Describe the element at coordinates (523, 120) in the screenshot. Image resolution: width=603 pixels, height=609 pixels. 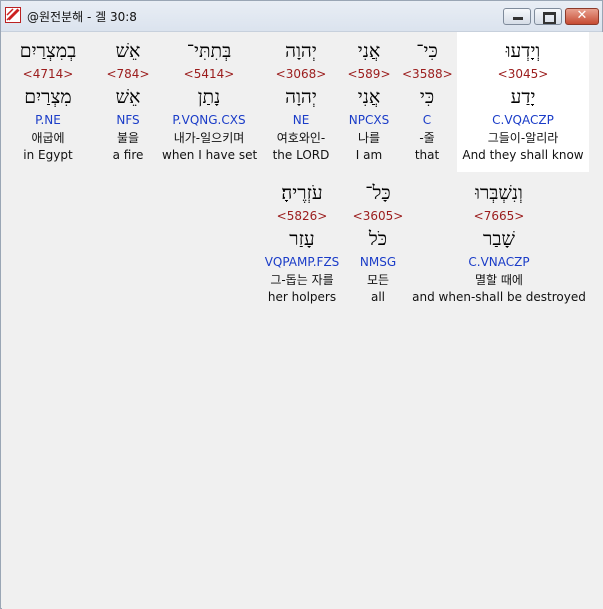
I see `parsing-code: C.VQACZP` at that location.